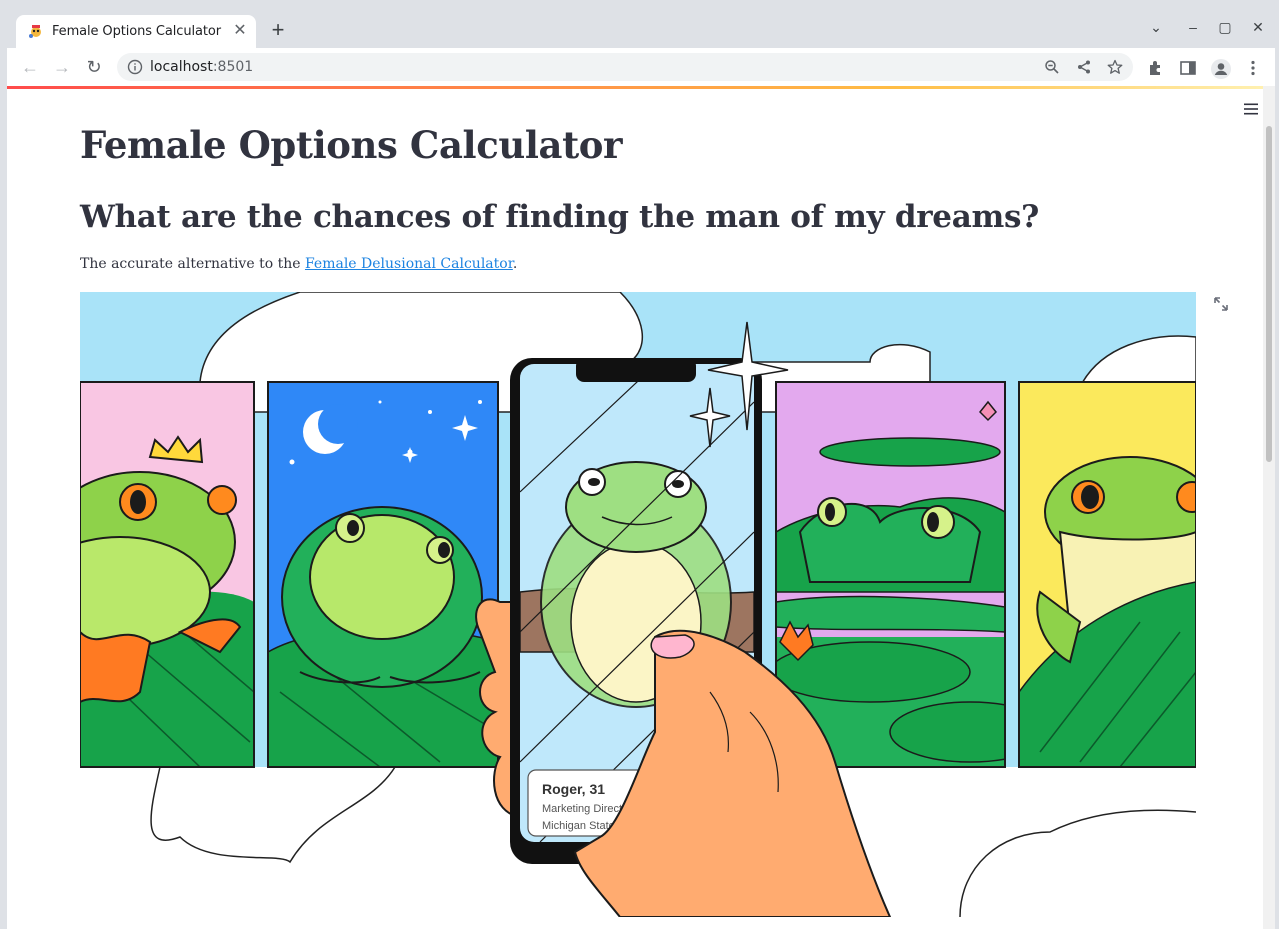  What do you see at coordinates (1269, 294) in the screenshot?
I see `scrollbar-thumb` at bounding box center [1269, 294].